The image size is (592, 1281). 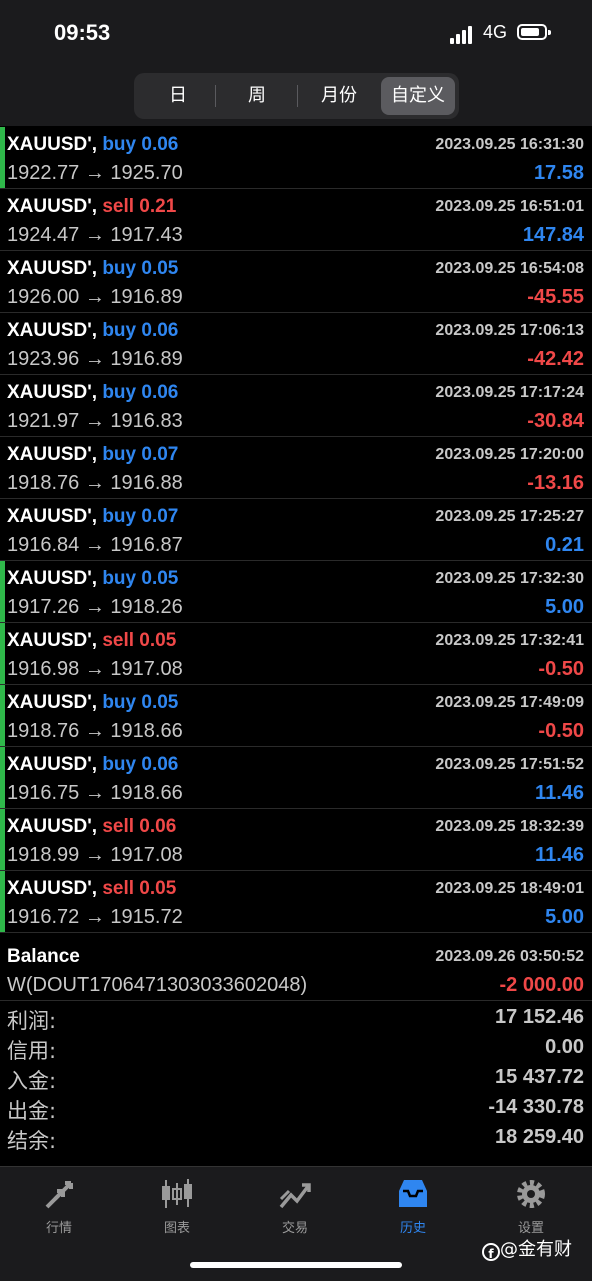 I want to click on close-price: 1918.26, so click(x=146, y=607).